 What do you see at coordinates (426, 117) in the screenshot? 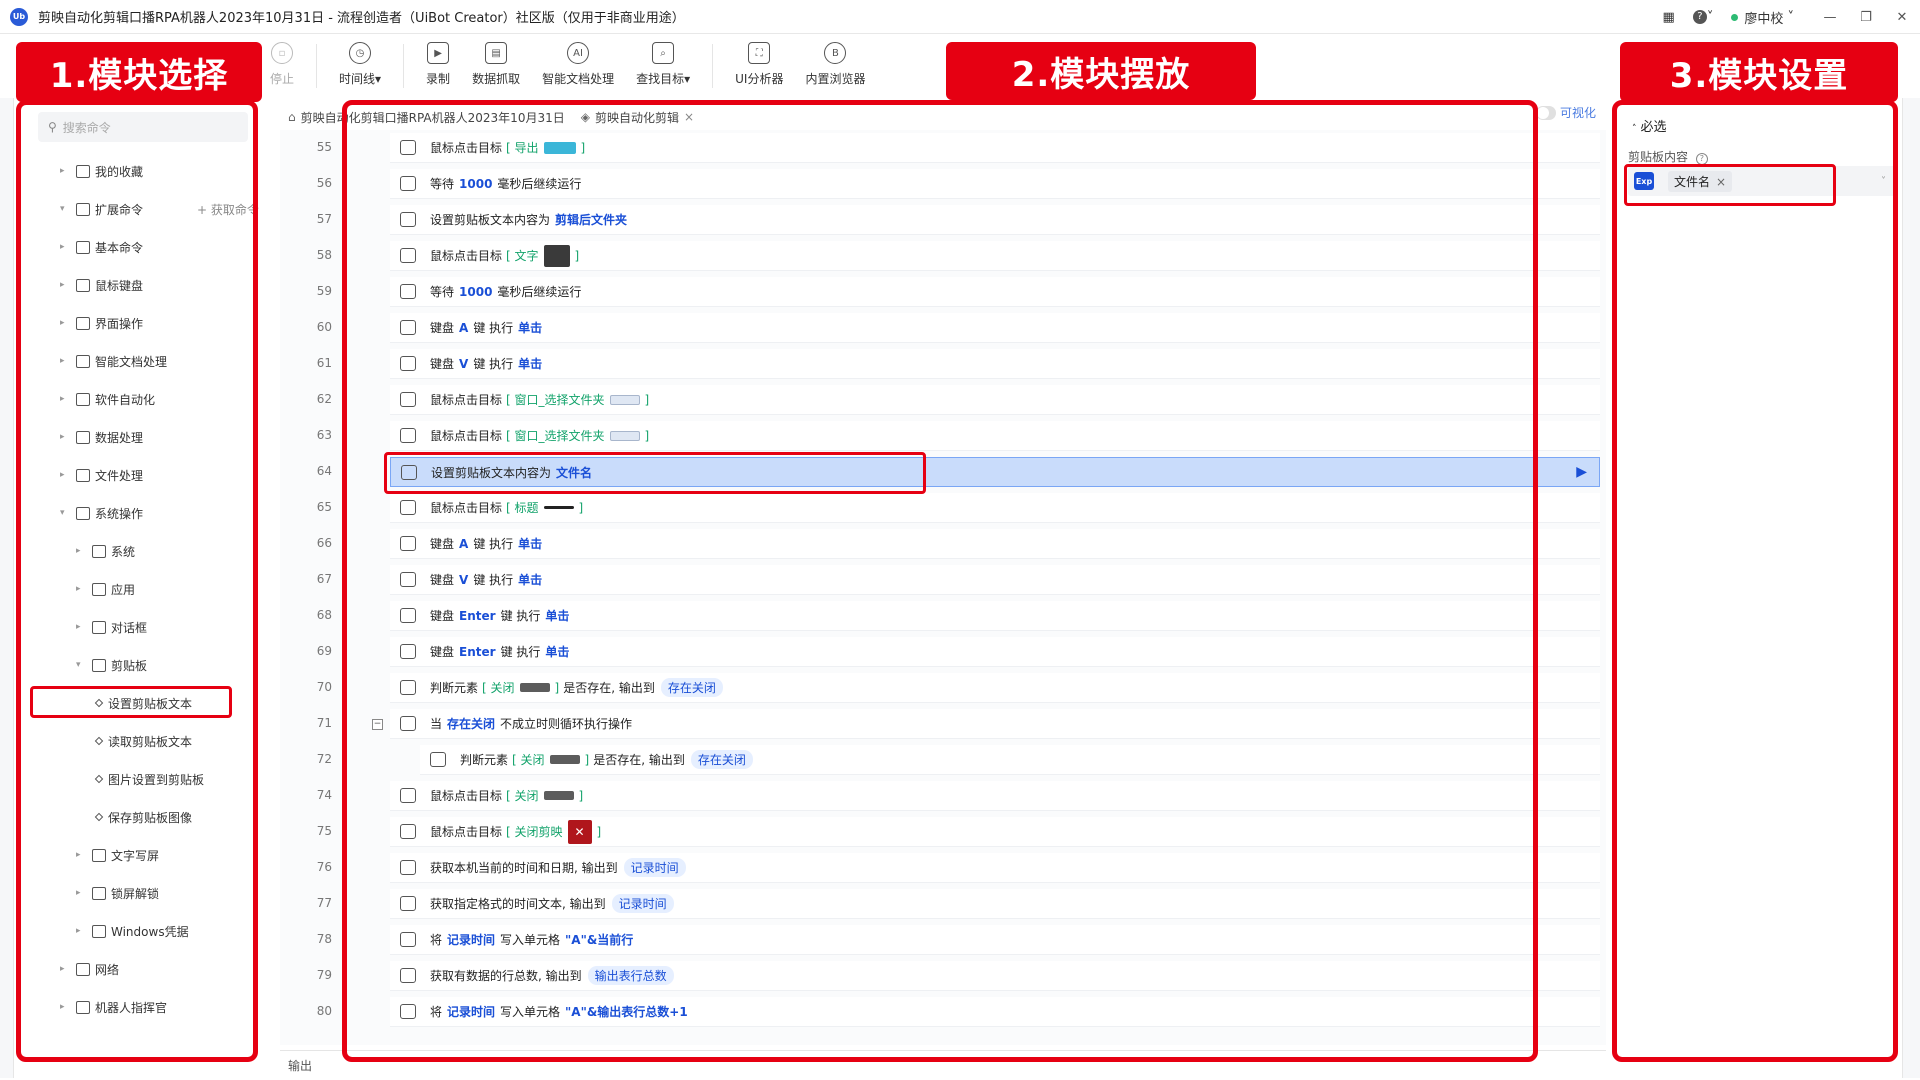
I see `tab-main-flow: ⌂ 剪映自动化剪辑口播RPA机器人2023年10月31日` at bounding box center [426, 117].